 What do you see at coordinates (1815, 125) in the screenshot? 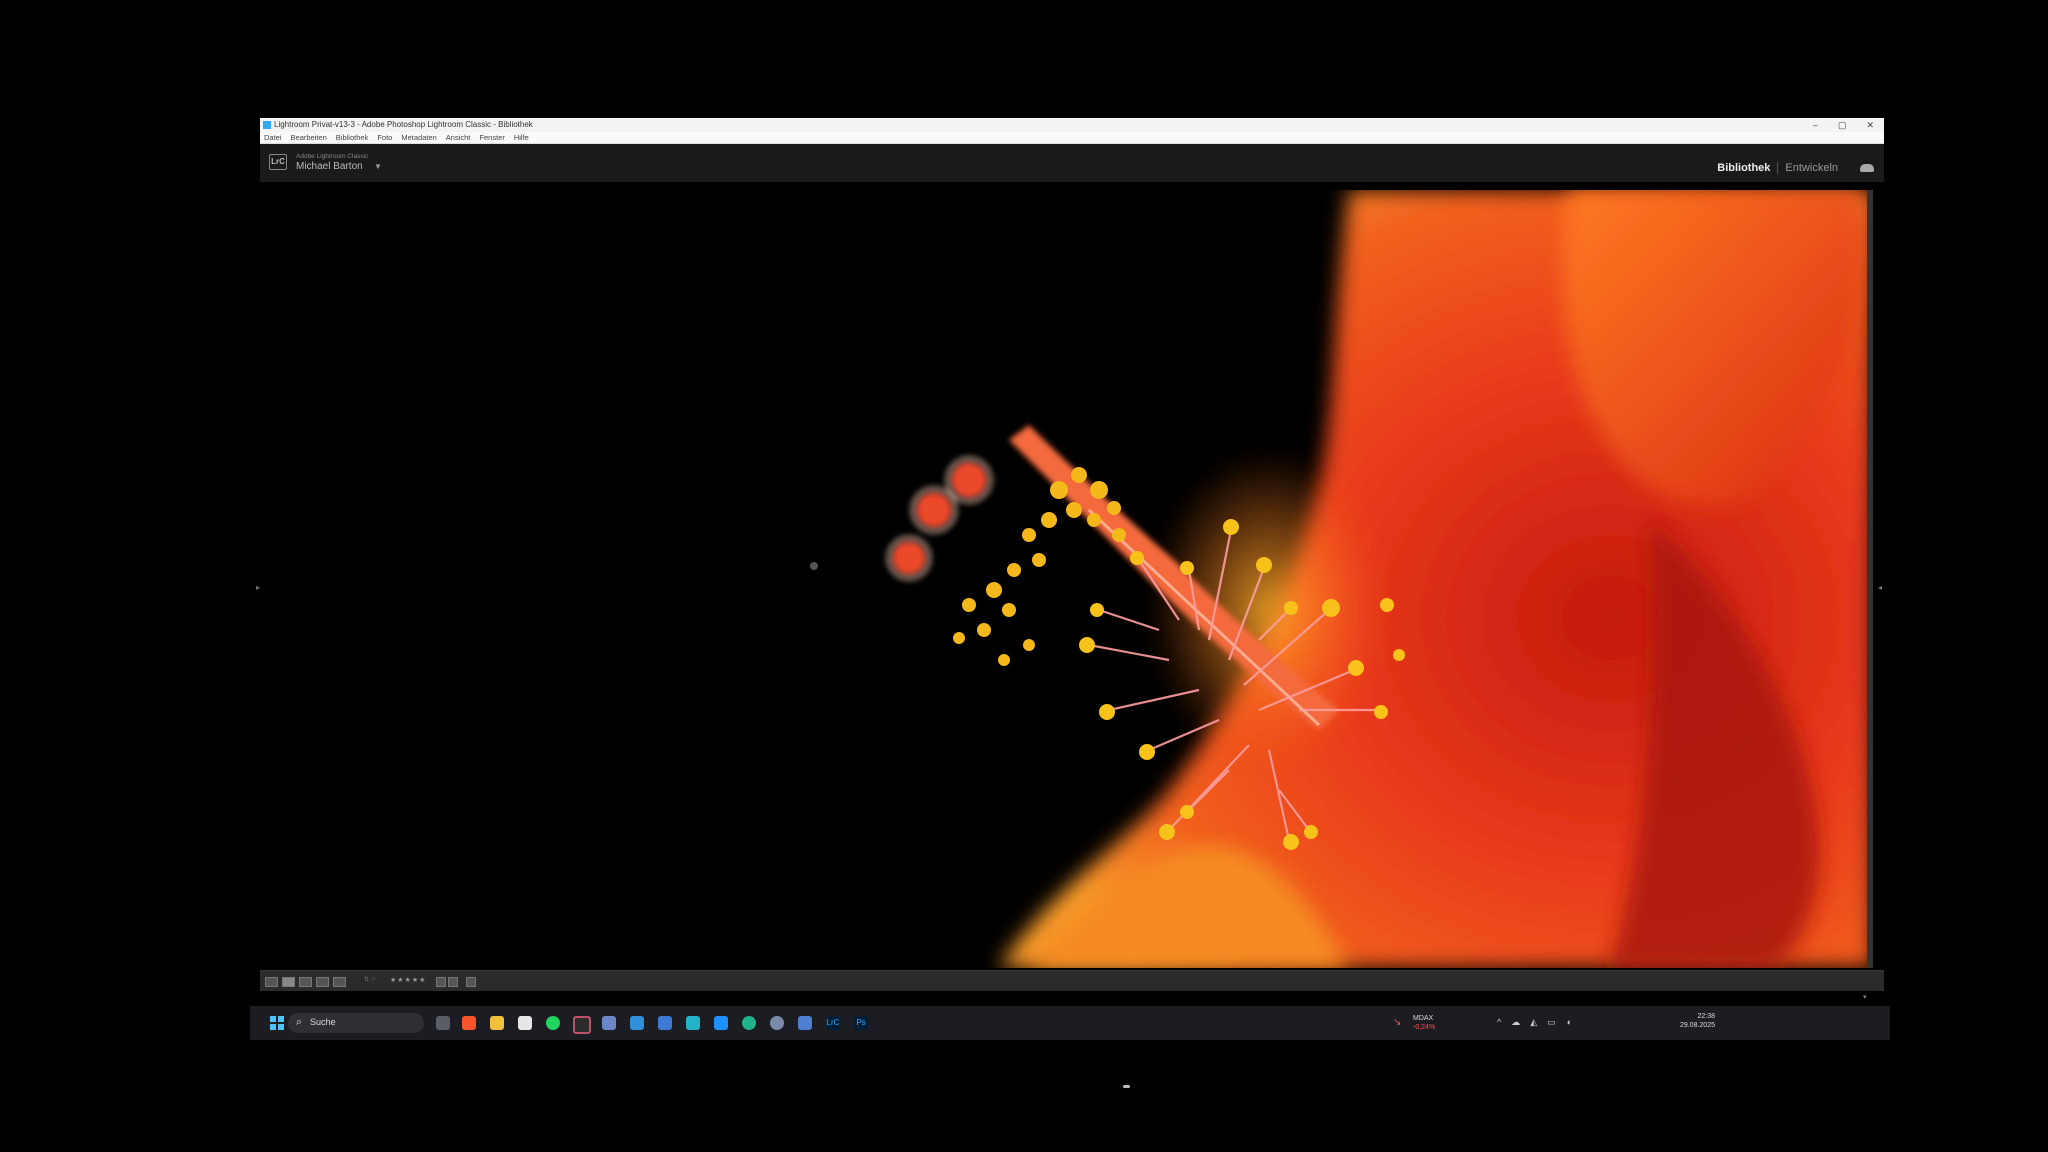
I see `minimize-button: –` at bounding box center [1815, 125].